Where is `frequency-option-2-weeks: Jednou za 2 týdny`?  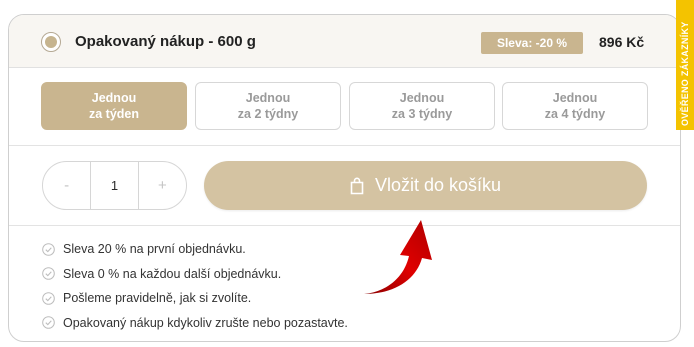
frequency-option-2-weeks: Jednou za 2 týdny is located at coordinates (268, 106).